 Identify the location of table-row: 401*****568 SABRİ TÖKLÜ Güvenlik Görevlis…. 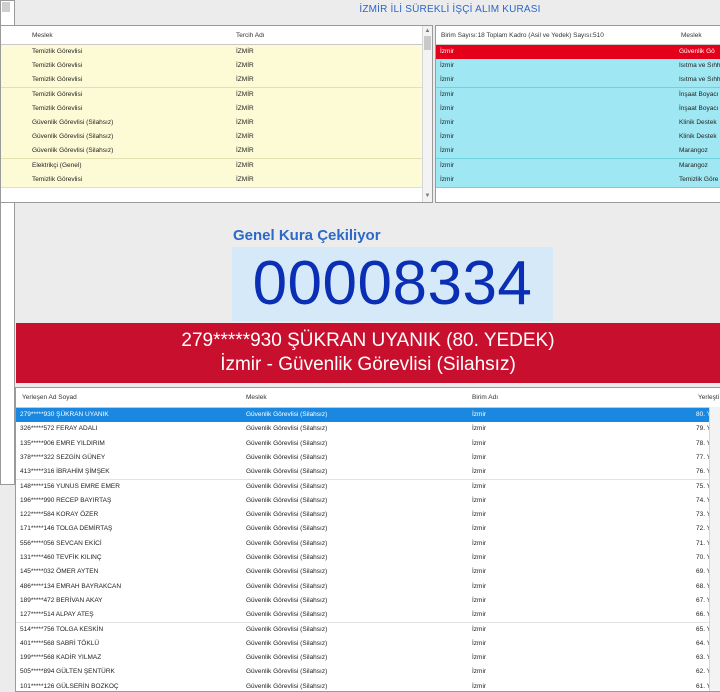
(368, 644).